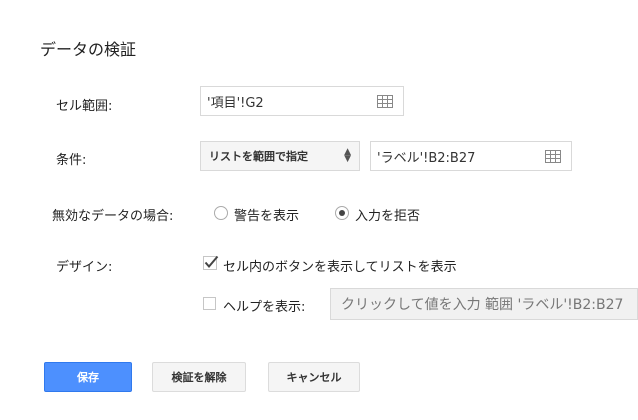 Image resolution: width=638 pixels, height=420 pixels. What do you see at coordinates (235, 103) in the screenshot?
I see `cell-range-value: '項目'!G2` at bounding box center [235, 103].